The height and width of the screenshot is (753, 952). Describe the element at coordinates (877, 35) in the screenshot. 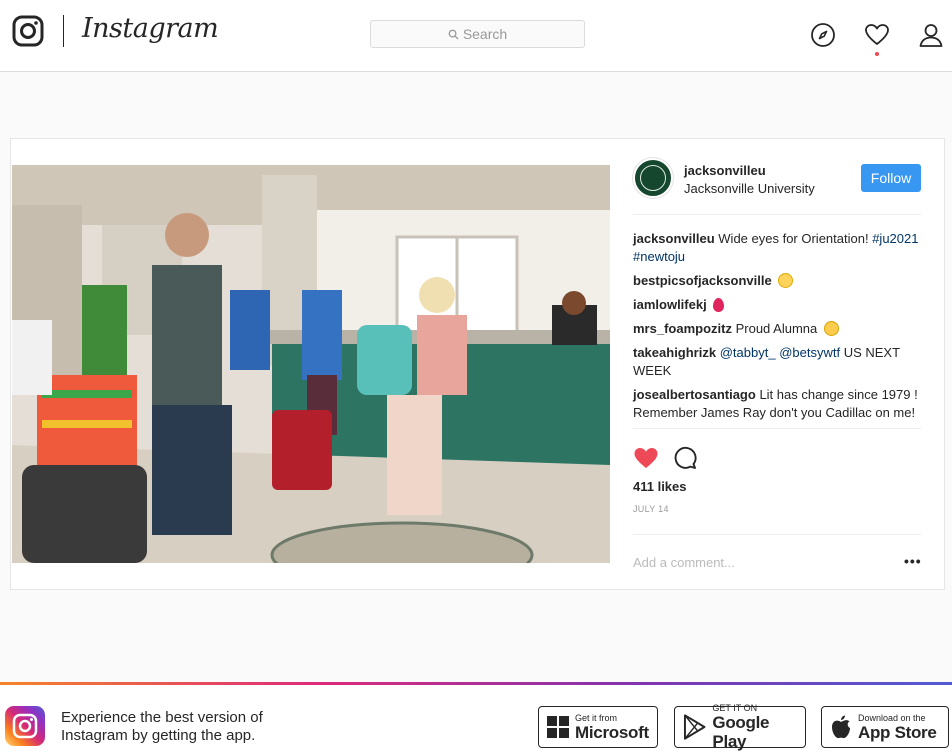

I see `activity-heart-icon` at that location.